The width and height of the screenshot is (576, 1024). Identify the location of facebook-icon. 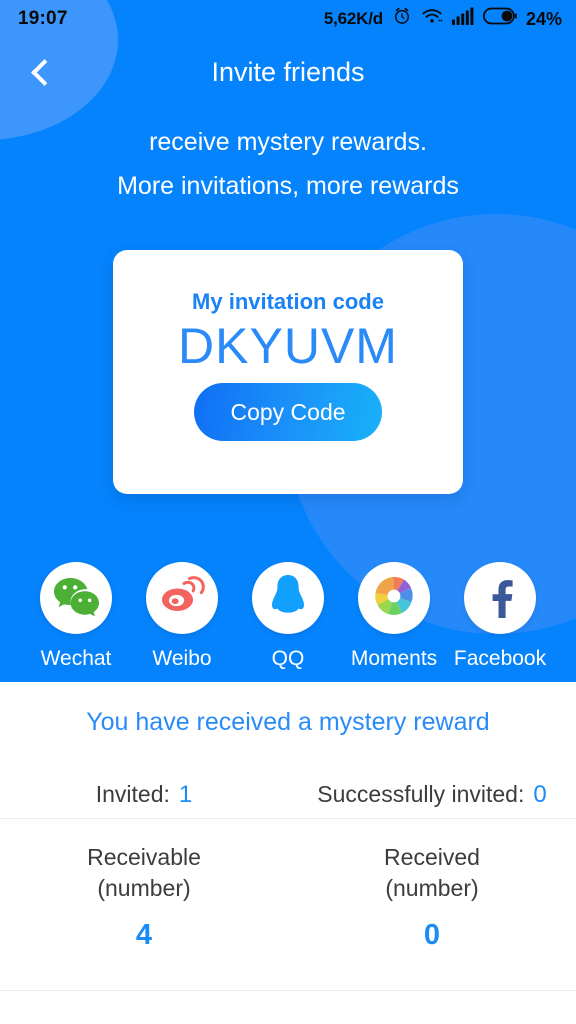
(500, 598).